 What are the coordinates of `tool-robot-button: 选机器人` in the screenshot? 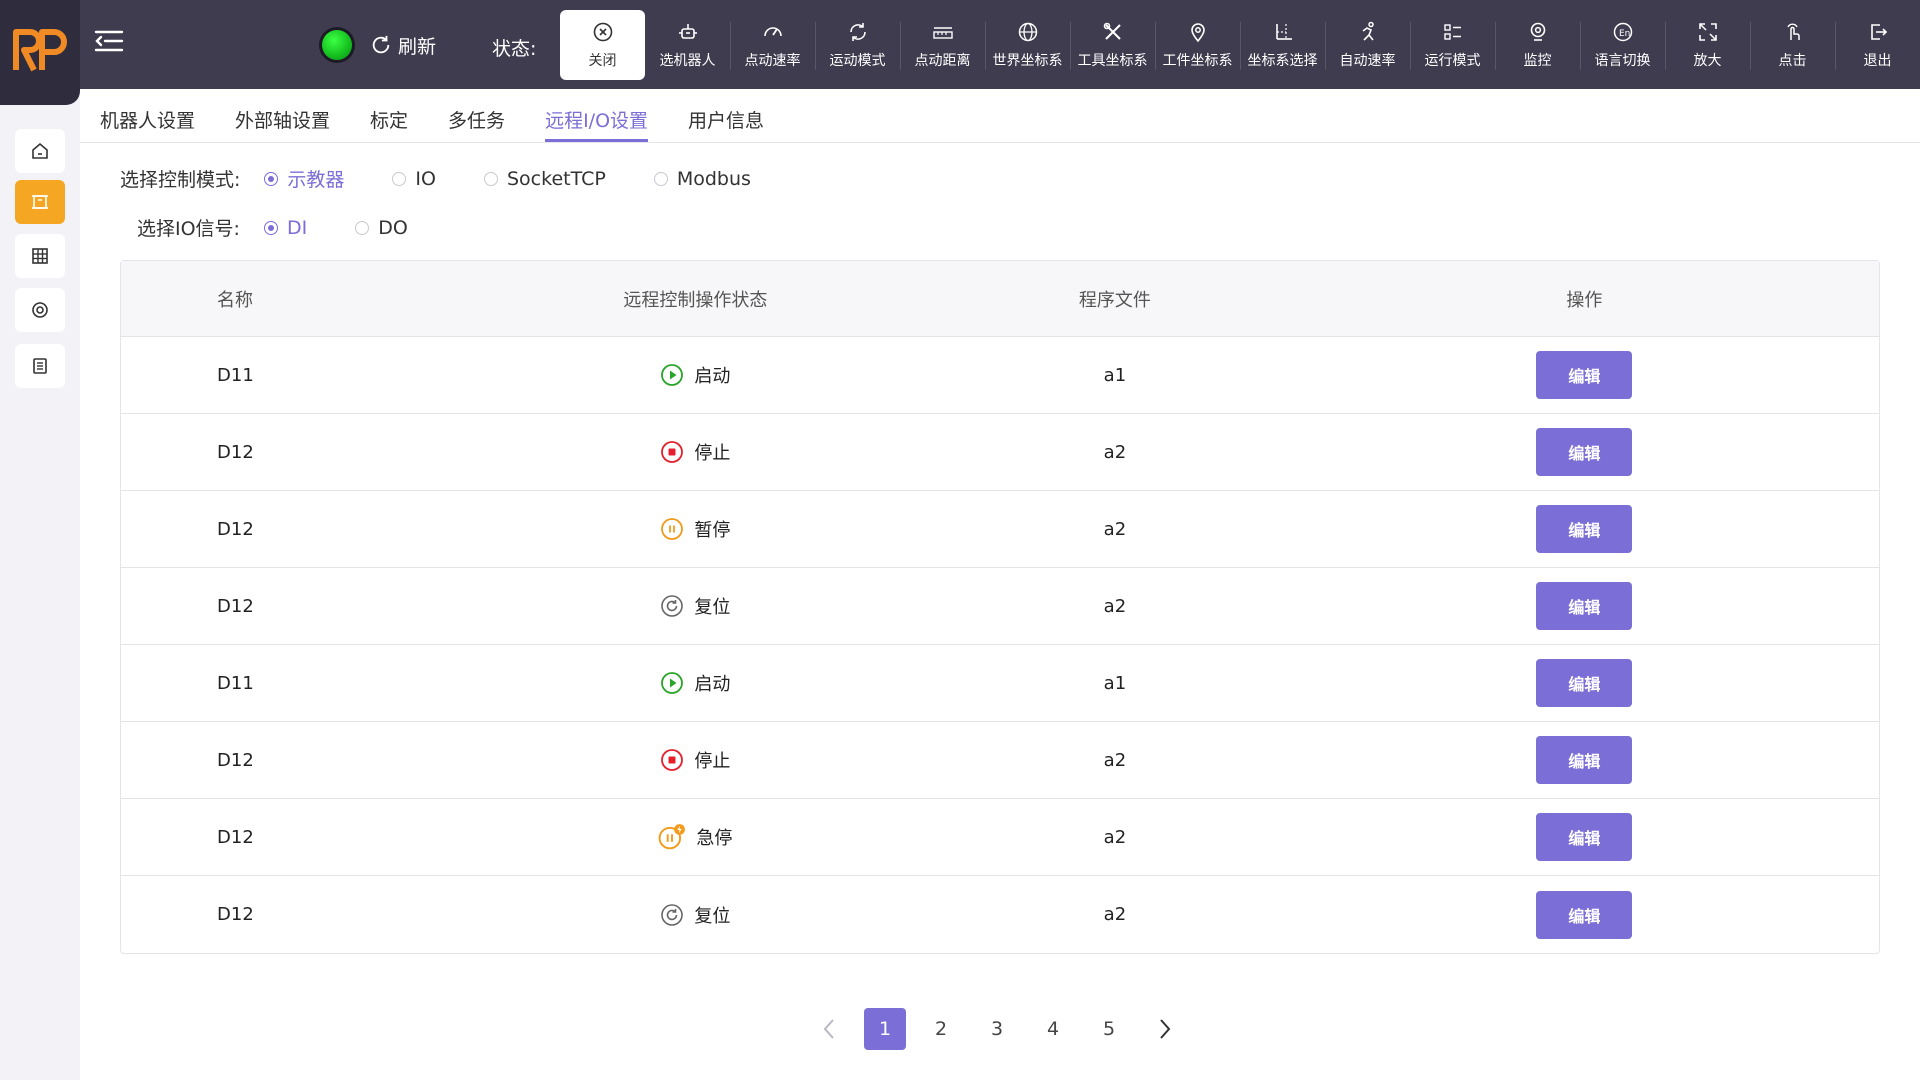 It's located at (687, 45).